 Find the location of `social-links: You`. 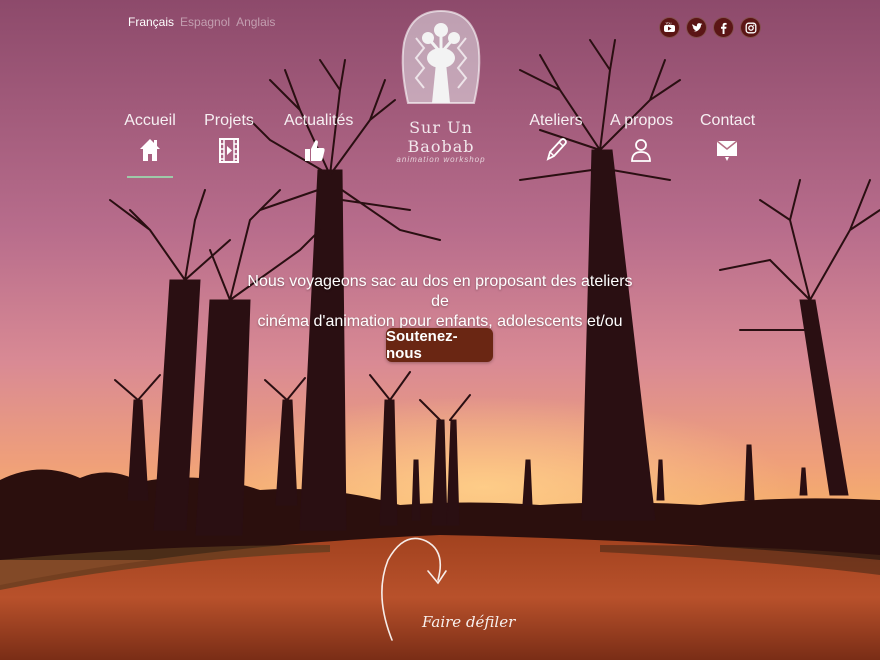

social-links: You is located at coordinates (710, 27).